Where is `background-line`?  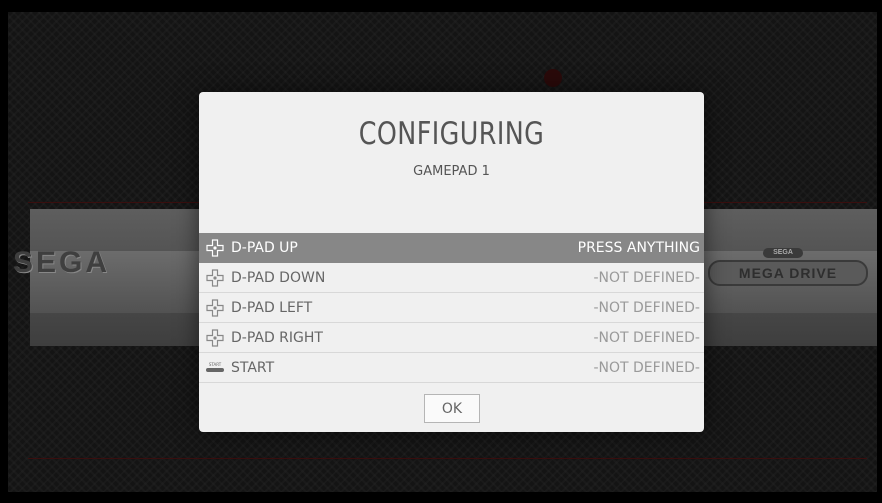
background-line is located at coordinates (447, 458).